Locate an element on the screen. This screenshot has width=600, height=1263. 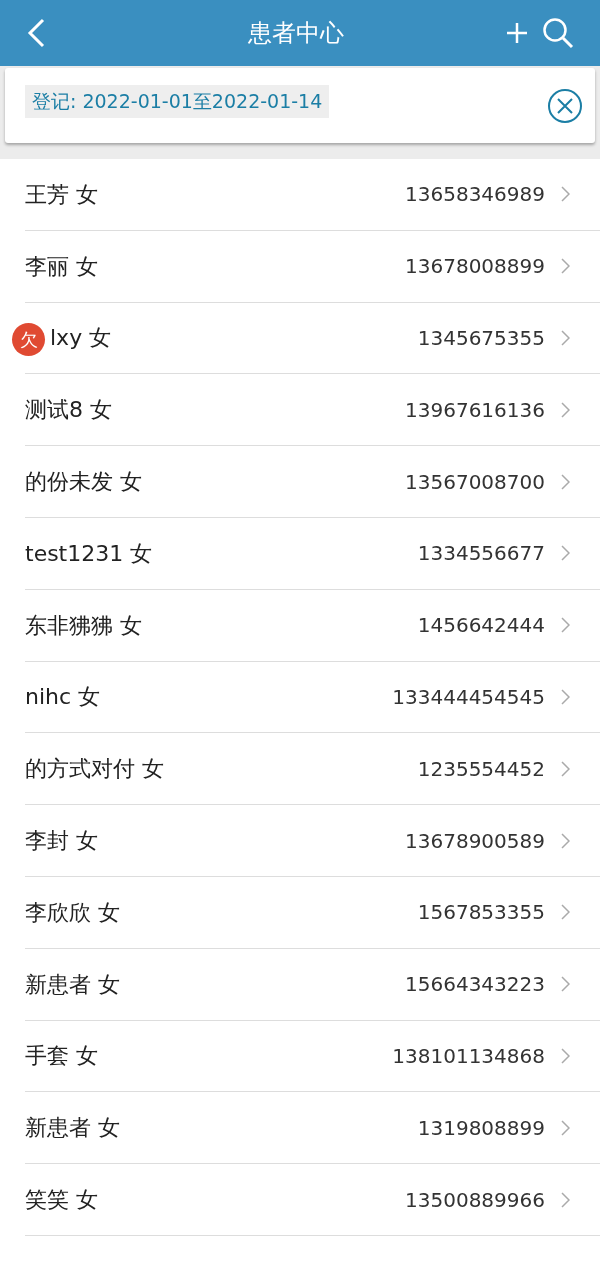
phone-number: 13500889966 is located at coordinates (475, 1200).